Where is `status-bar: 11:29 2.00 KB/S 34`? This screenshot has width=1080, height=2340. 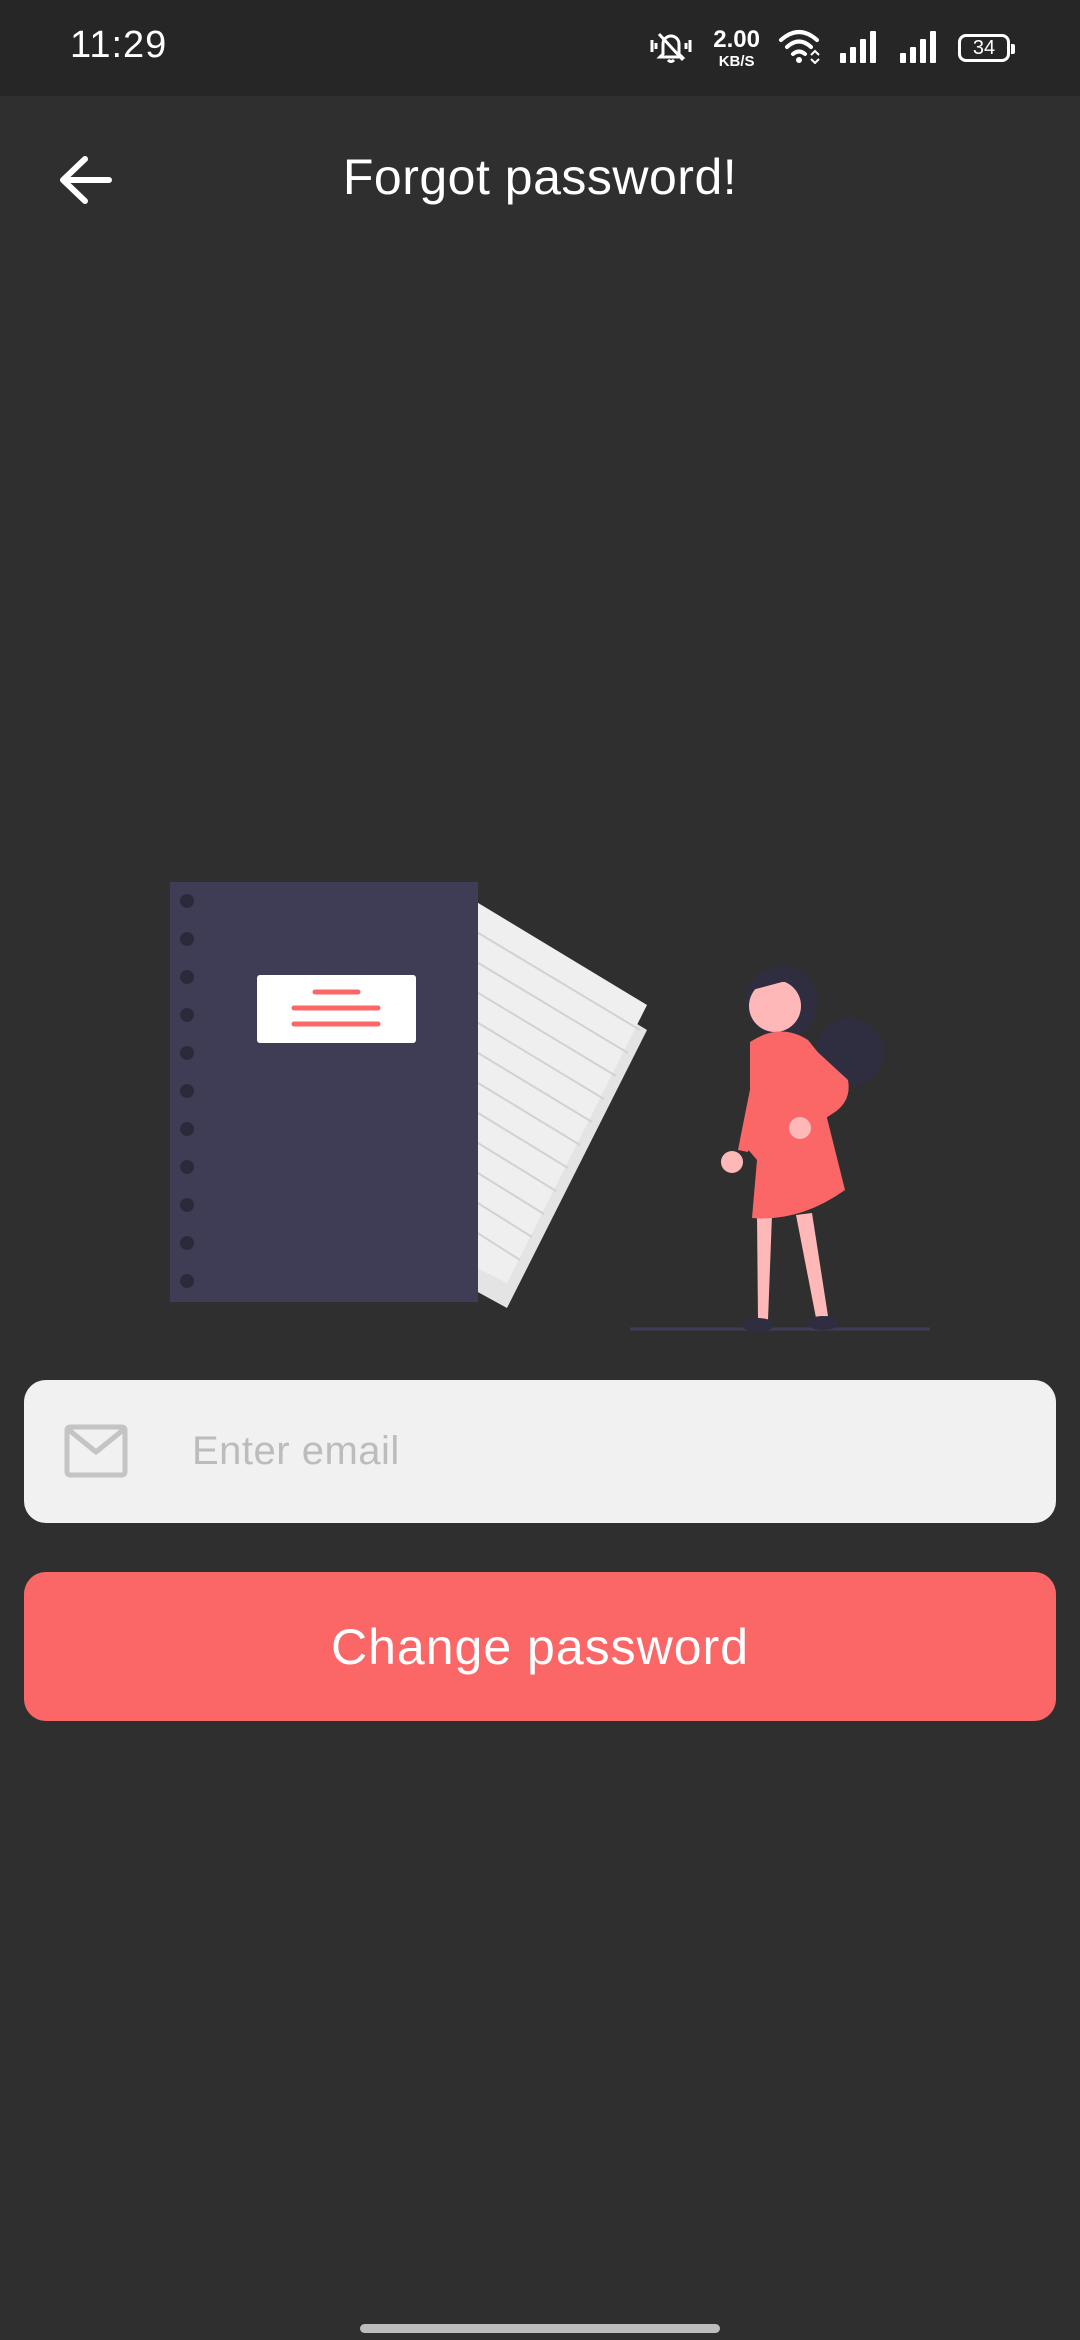
status-bar: 11:29 2.00 KB/S 34 is located at coordinates (540, 48).